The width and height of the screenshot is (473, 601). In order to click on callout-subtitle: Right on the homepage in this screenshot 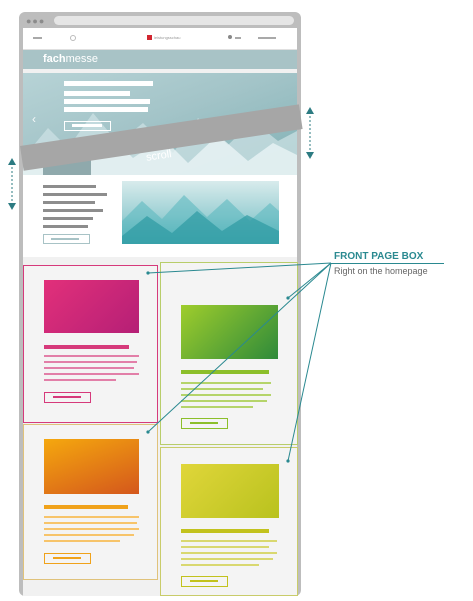, I will do `click(381, 271)`.